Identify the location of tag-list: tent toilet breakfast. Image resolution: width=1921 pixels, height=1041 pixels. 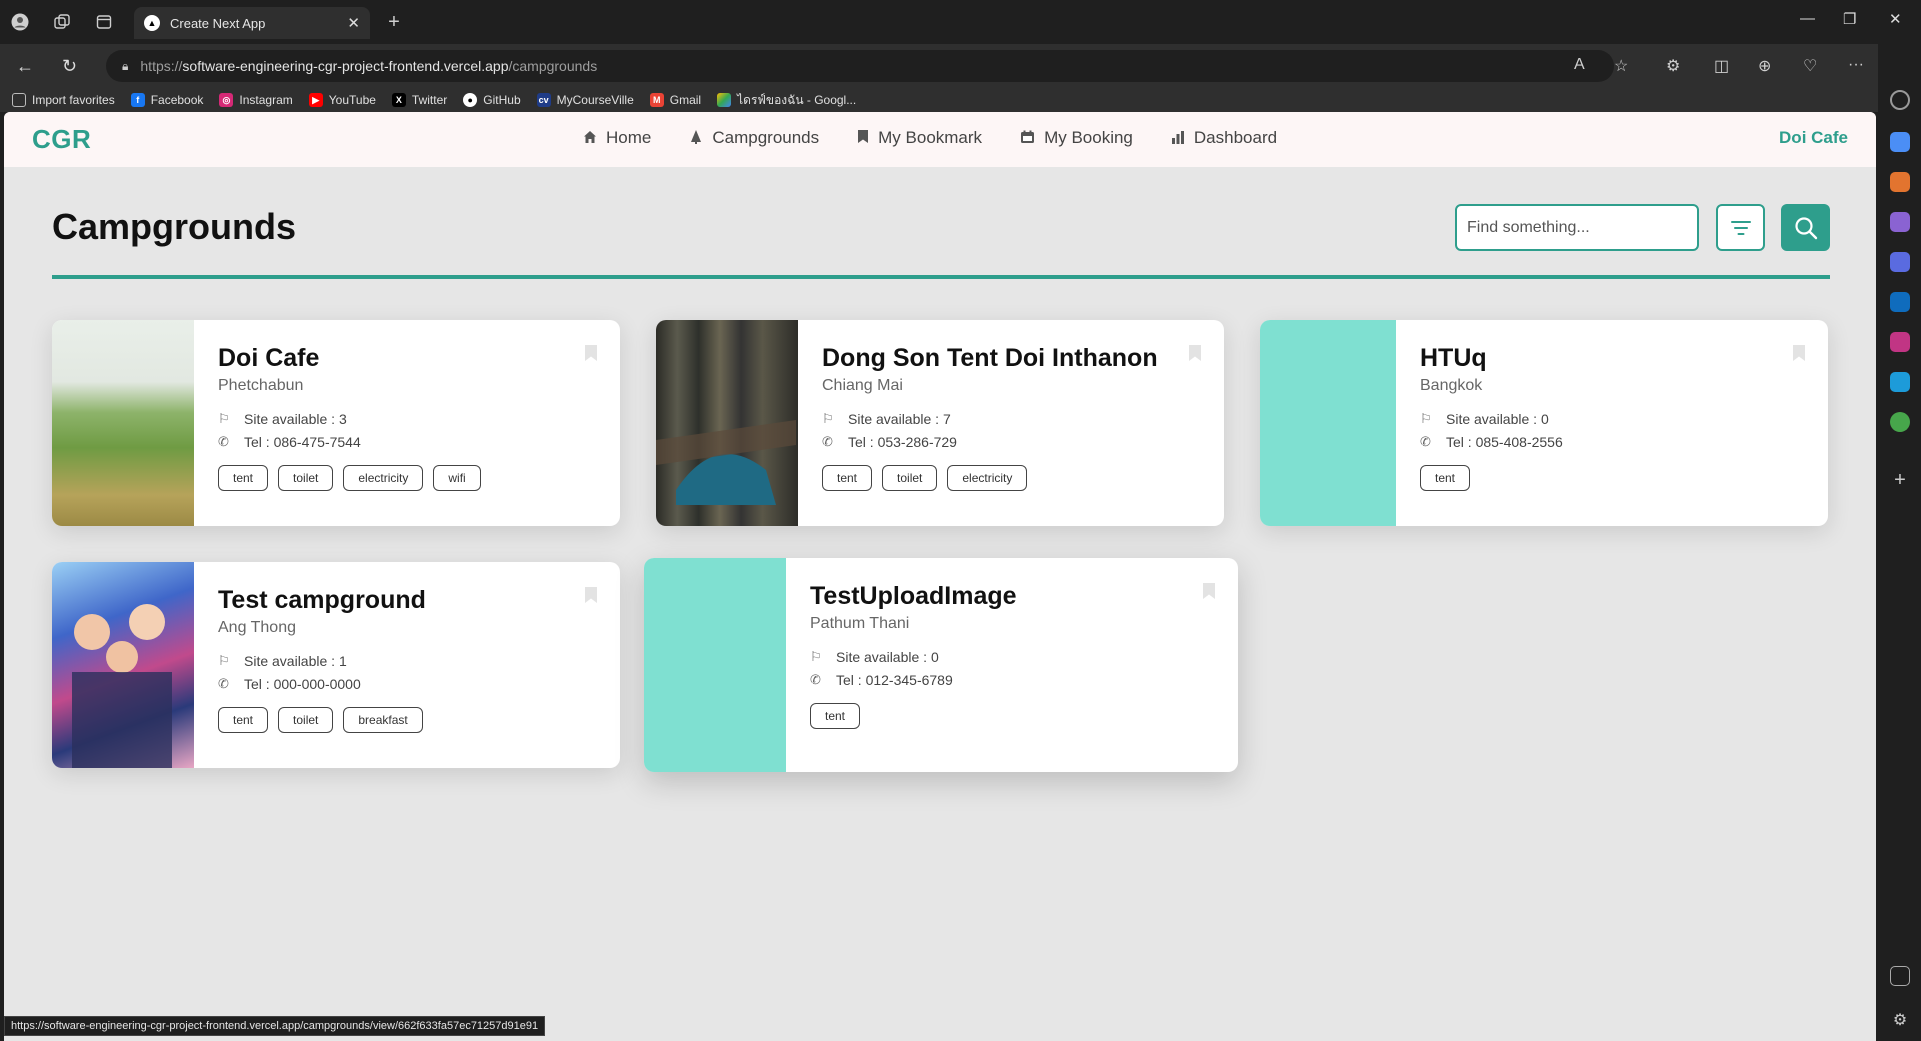
(409, 720).